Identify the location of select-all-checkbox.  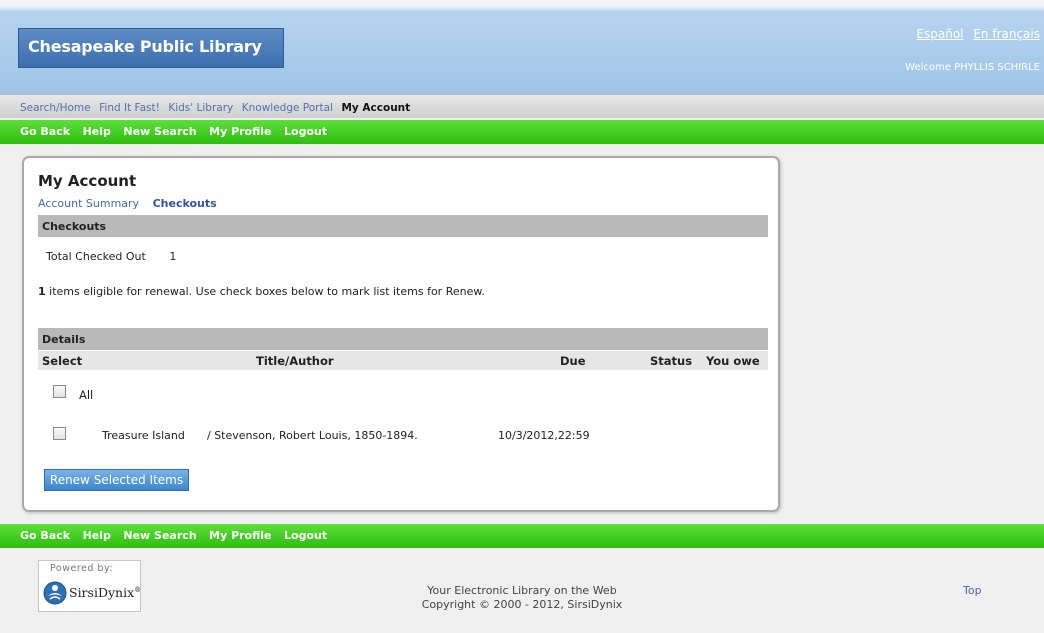
(59, 391).